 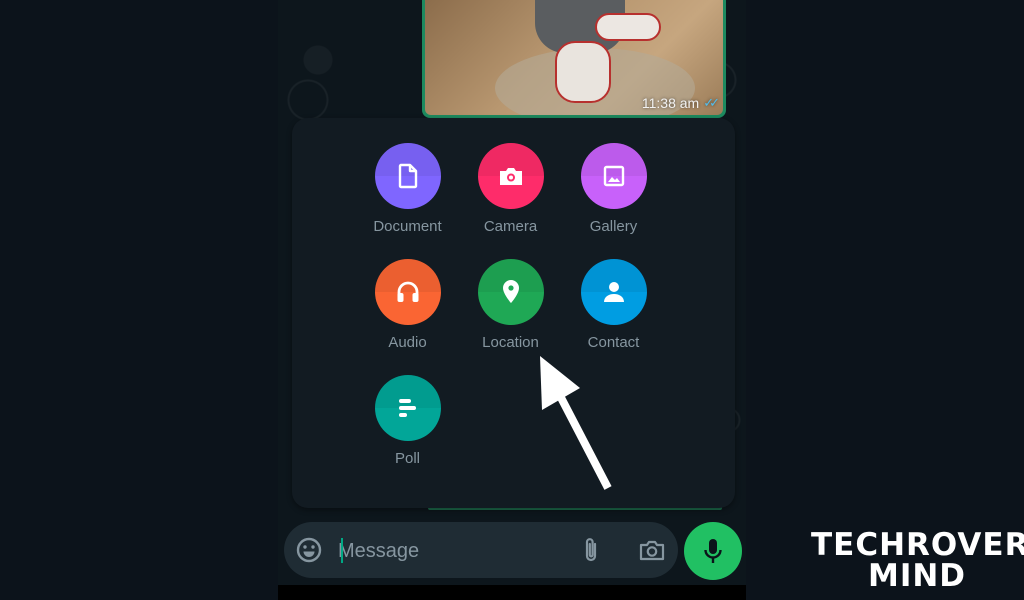 I want to click on paperclip-icon, so click(x=591, y=550).